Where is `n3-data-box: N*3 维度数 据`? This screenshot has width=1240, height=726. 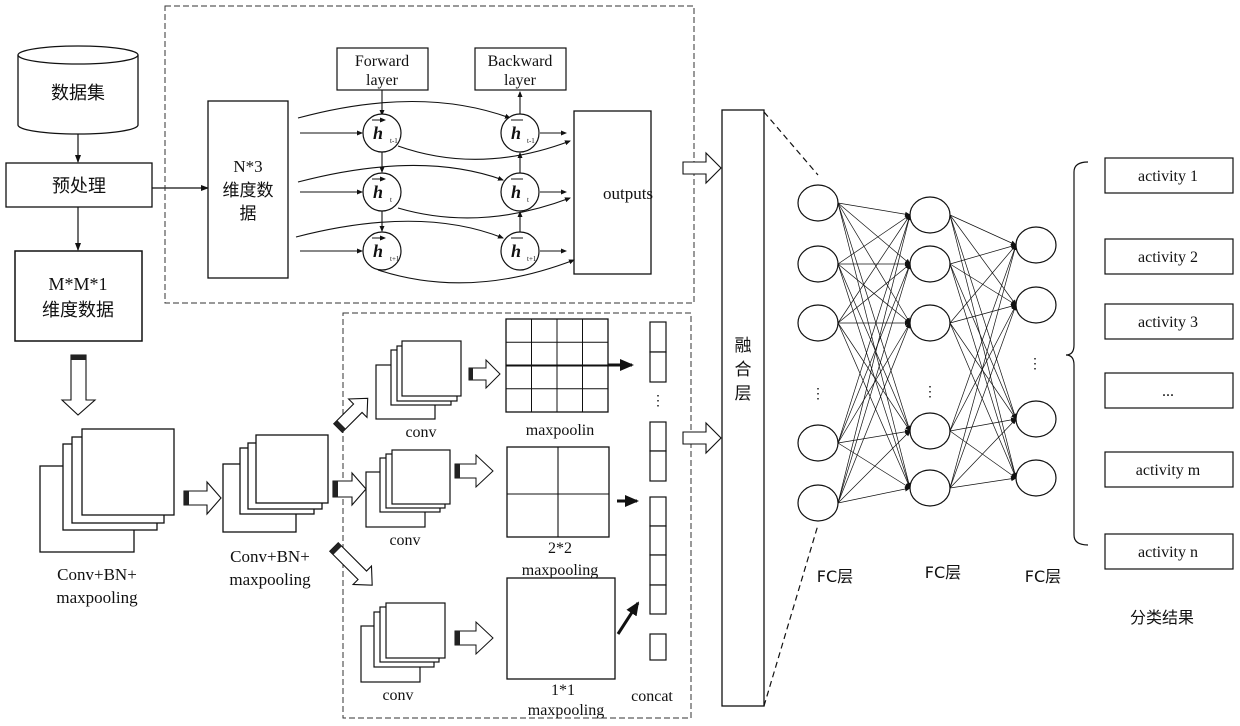
n3-data-box: N*3 维度数 据 is located at coordinates (248, 189).